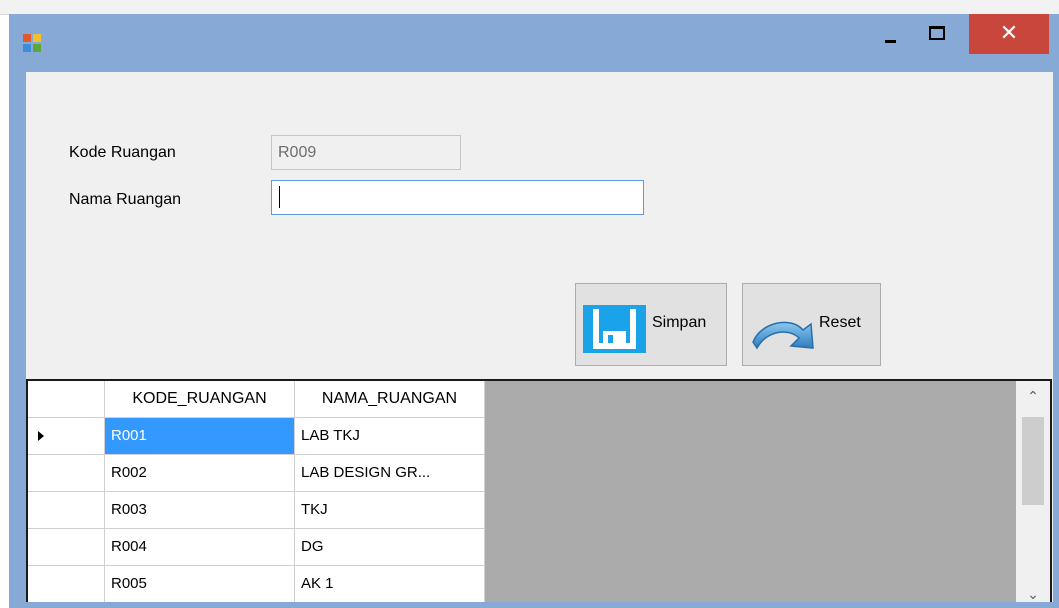  What do you see at coordinates (125, 199) in the screenshot?
I see `nama-ruangan-label: Nama Ruangan` at bounding box center [125, 199].